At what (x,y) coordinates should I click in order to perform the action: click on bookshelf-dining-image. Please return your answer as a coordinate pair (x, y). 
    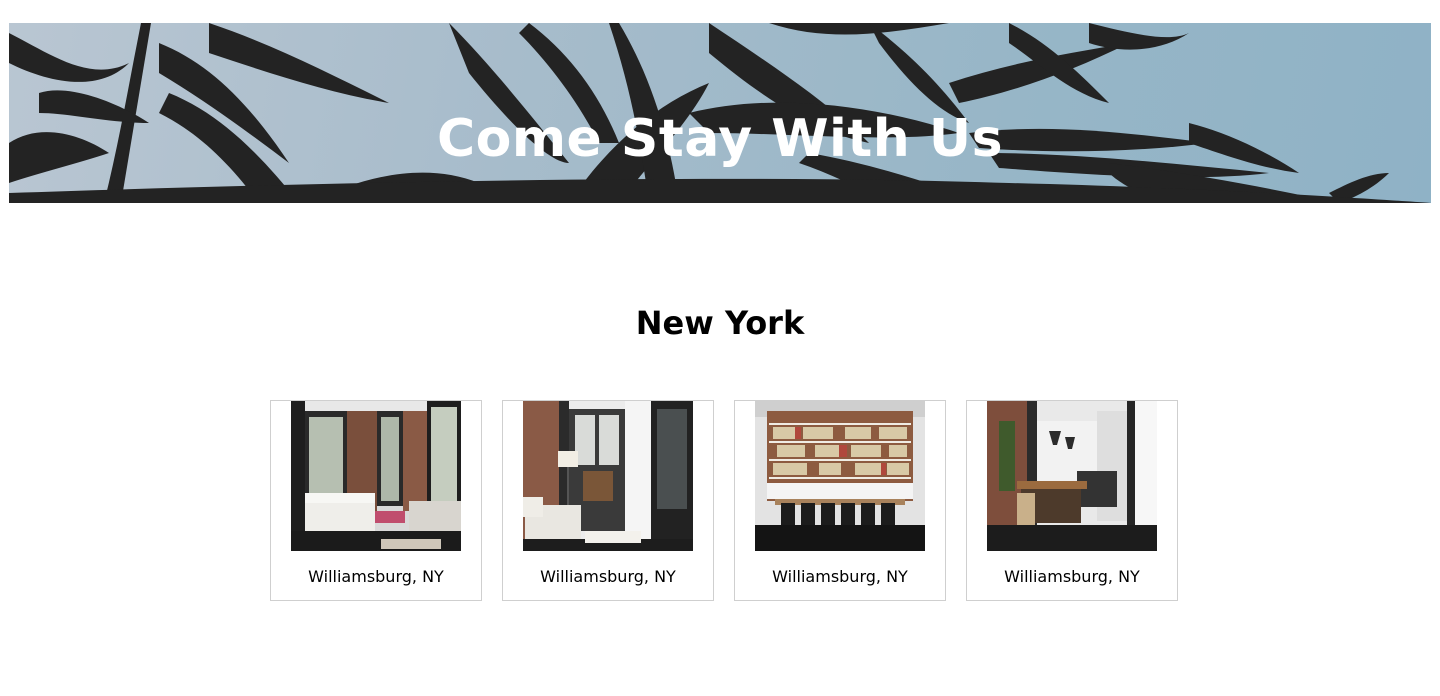
    Looking at the image, I should click on (840, 476).